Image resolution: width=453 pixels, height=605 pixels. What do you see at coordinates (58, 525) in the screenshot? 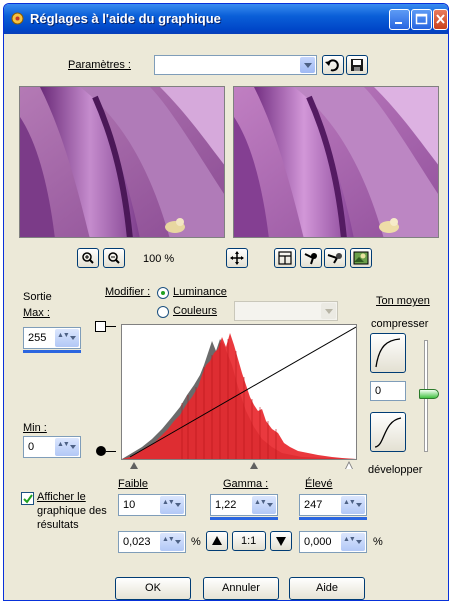
I see `show-graph-line3: résultats` at bounding box center [58, 525].